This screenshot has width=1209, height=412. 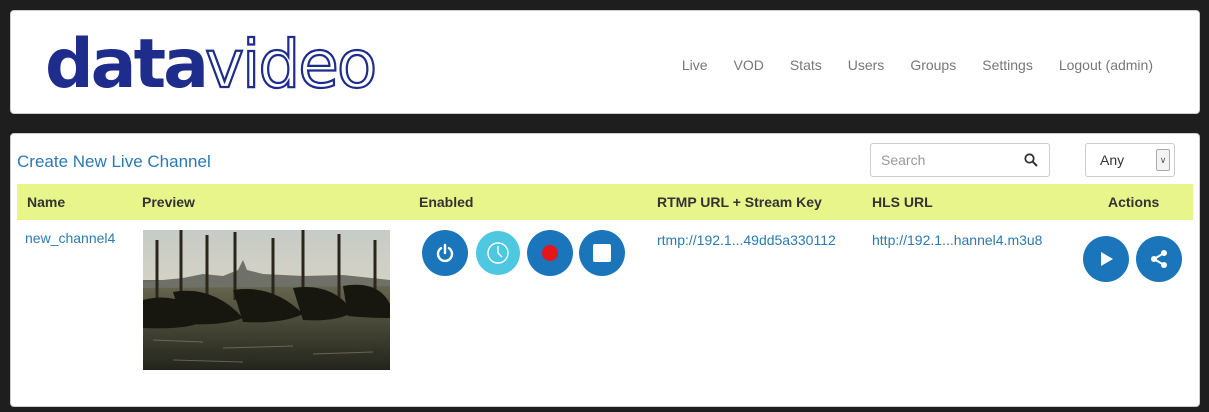 I want to click on nav-users: Users, so click(x=866, y=65).